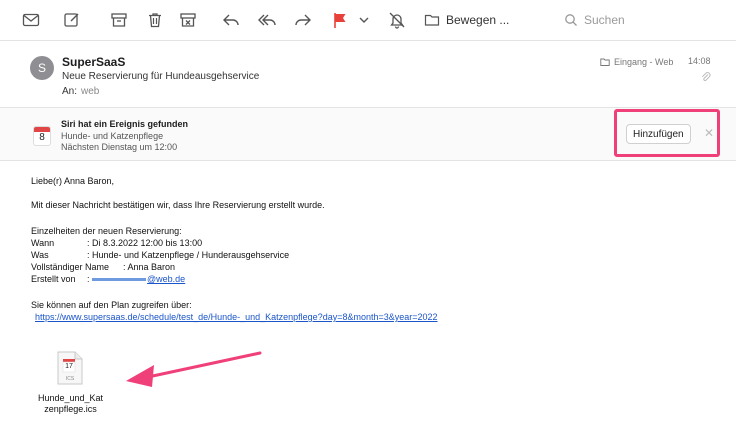 The width and height of the screenshot is (736, 432). Describe the element at coordinates (70, 379) in the screenshot. I see `ics-ext: ICS` at that location.